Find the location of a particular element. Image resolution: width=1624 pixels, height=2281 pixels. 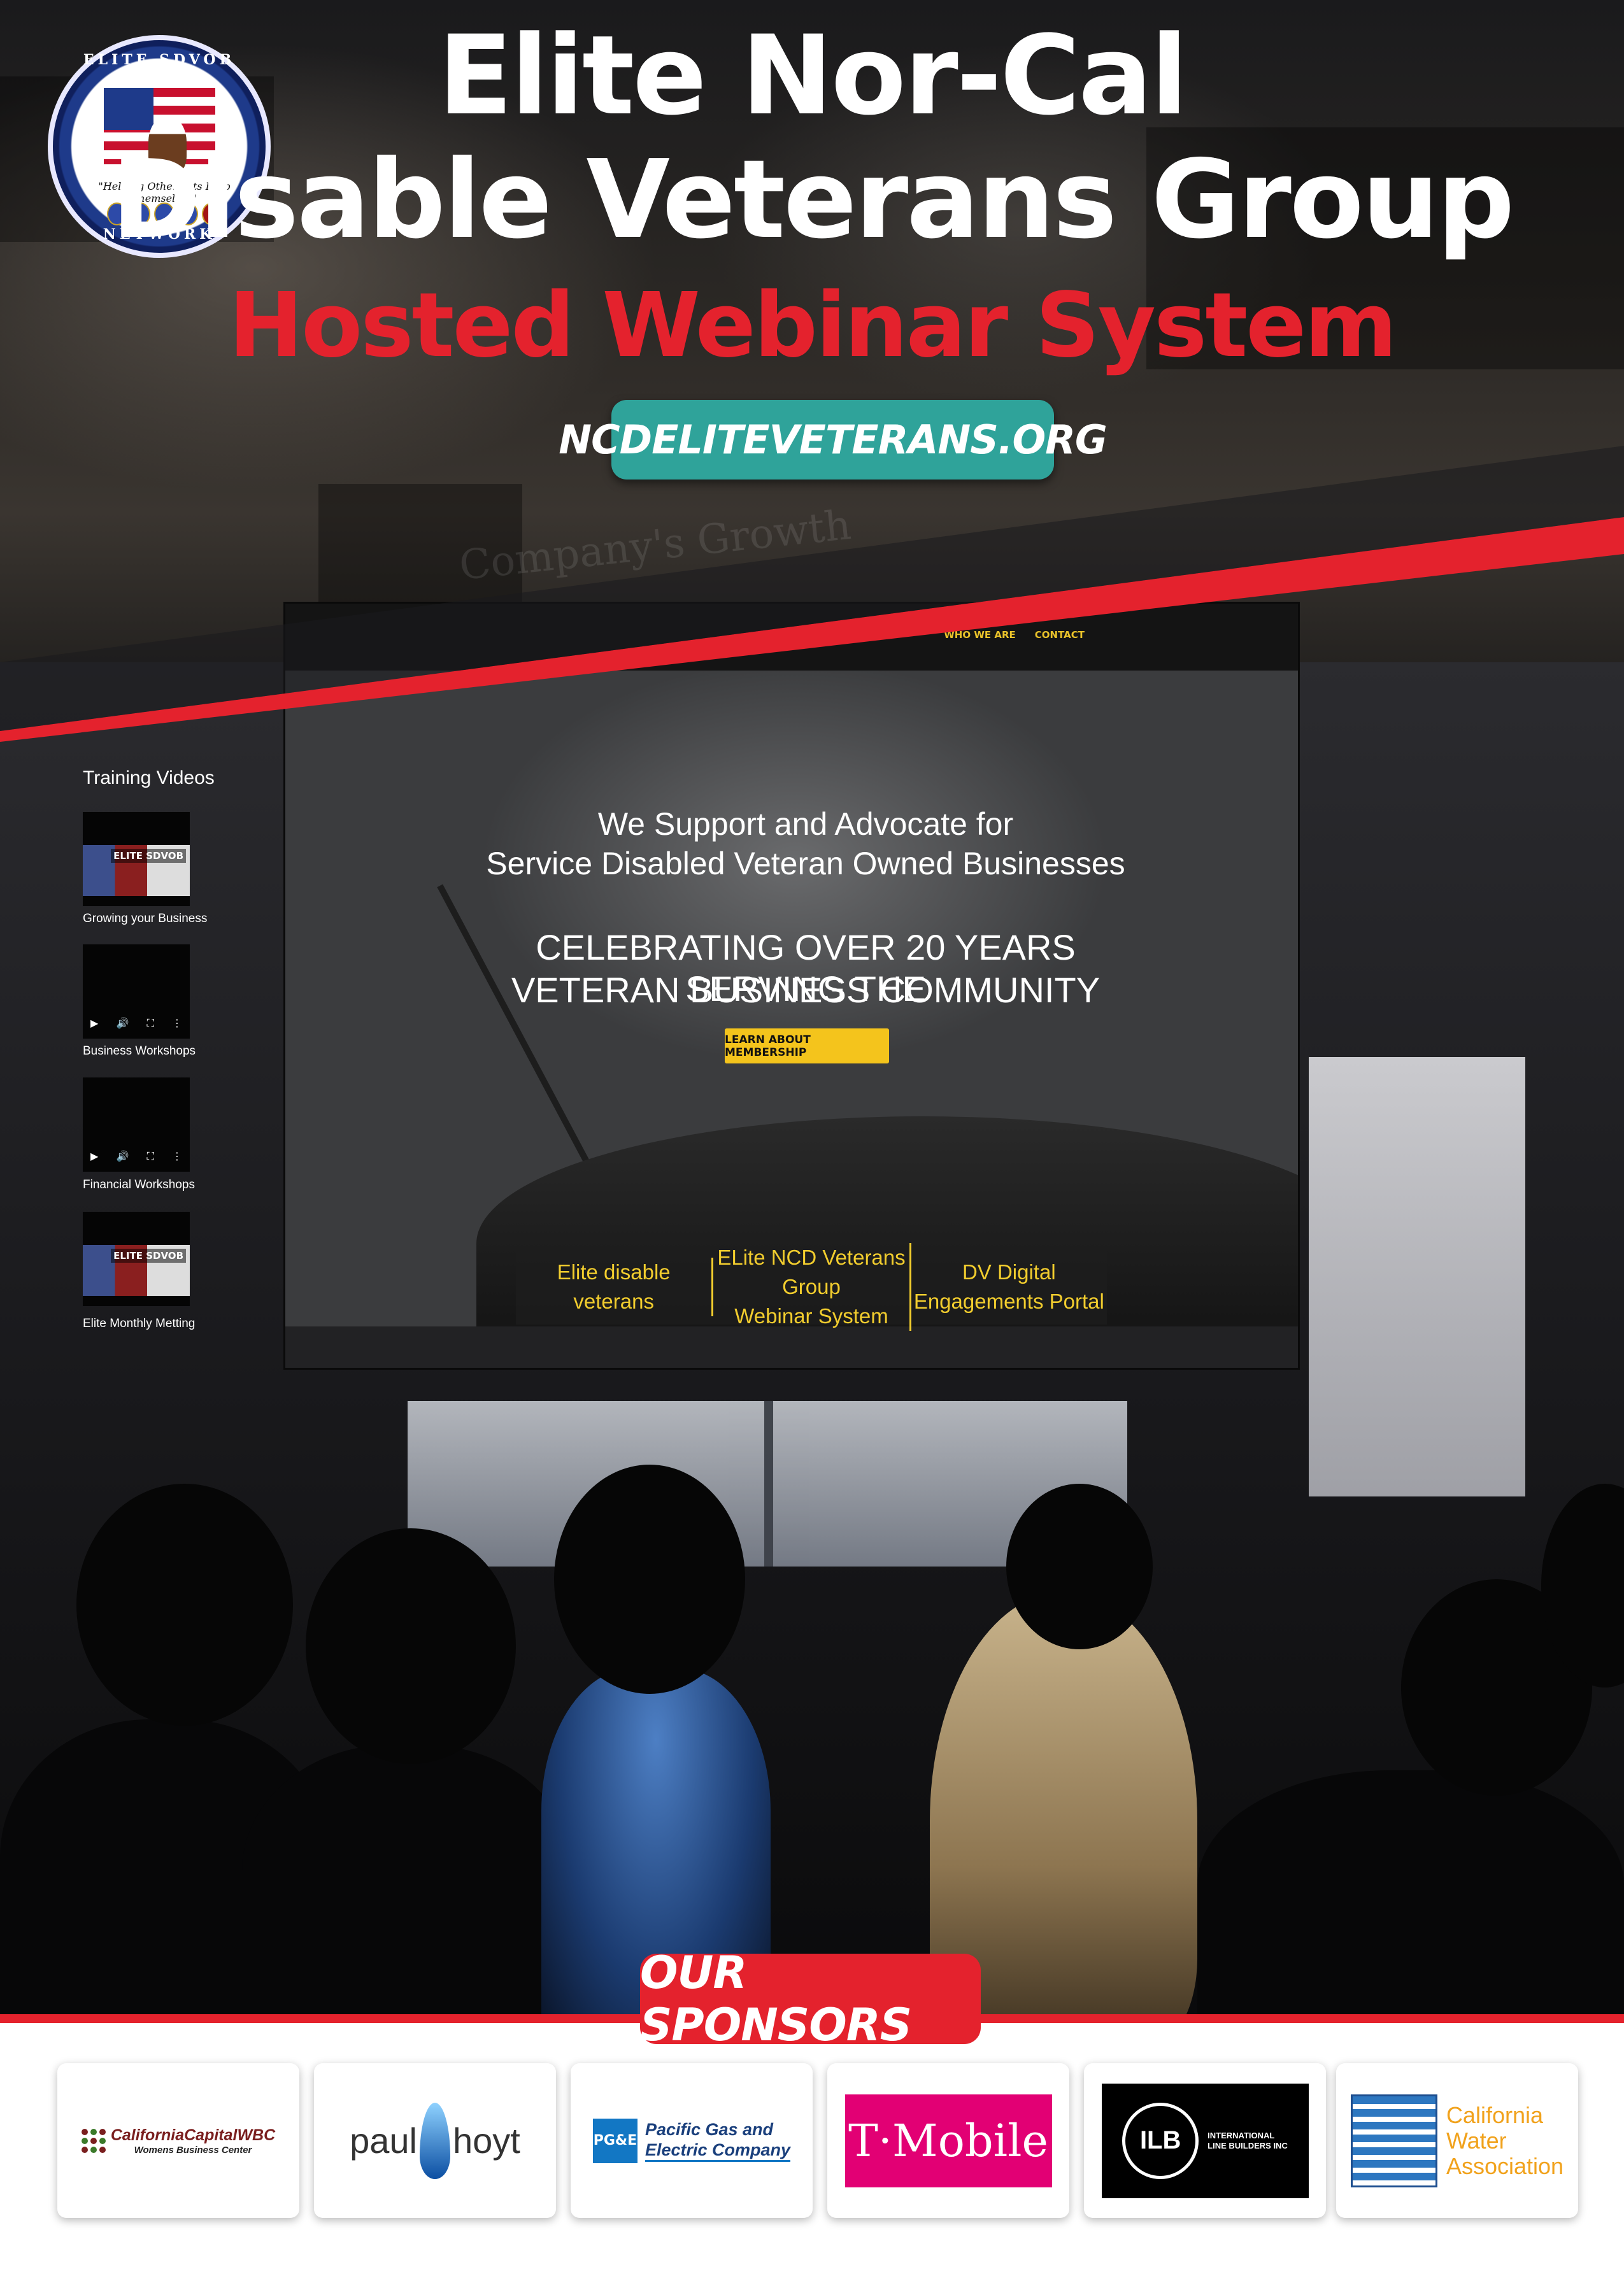

red-diagonal-band is located at coordinates (812, 594).